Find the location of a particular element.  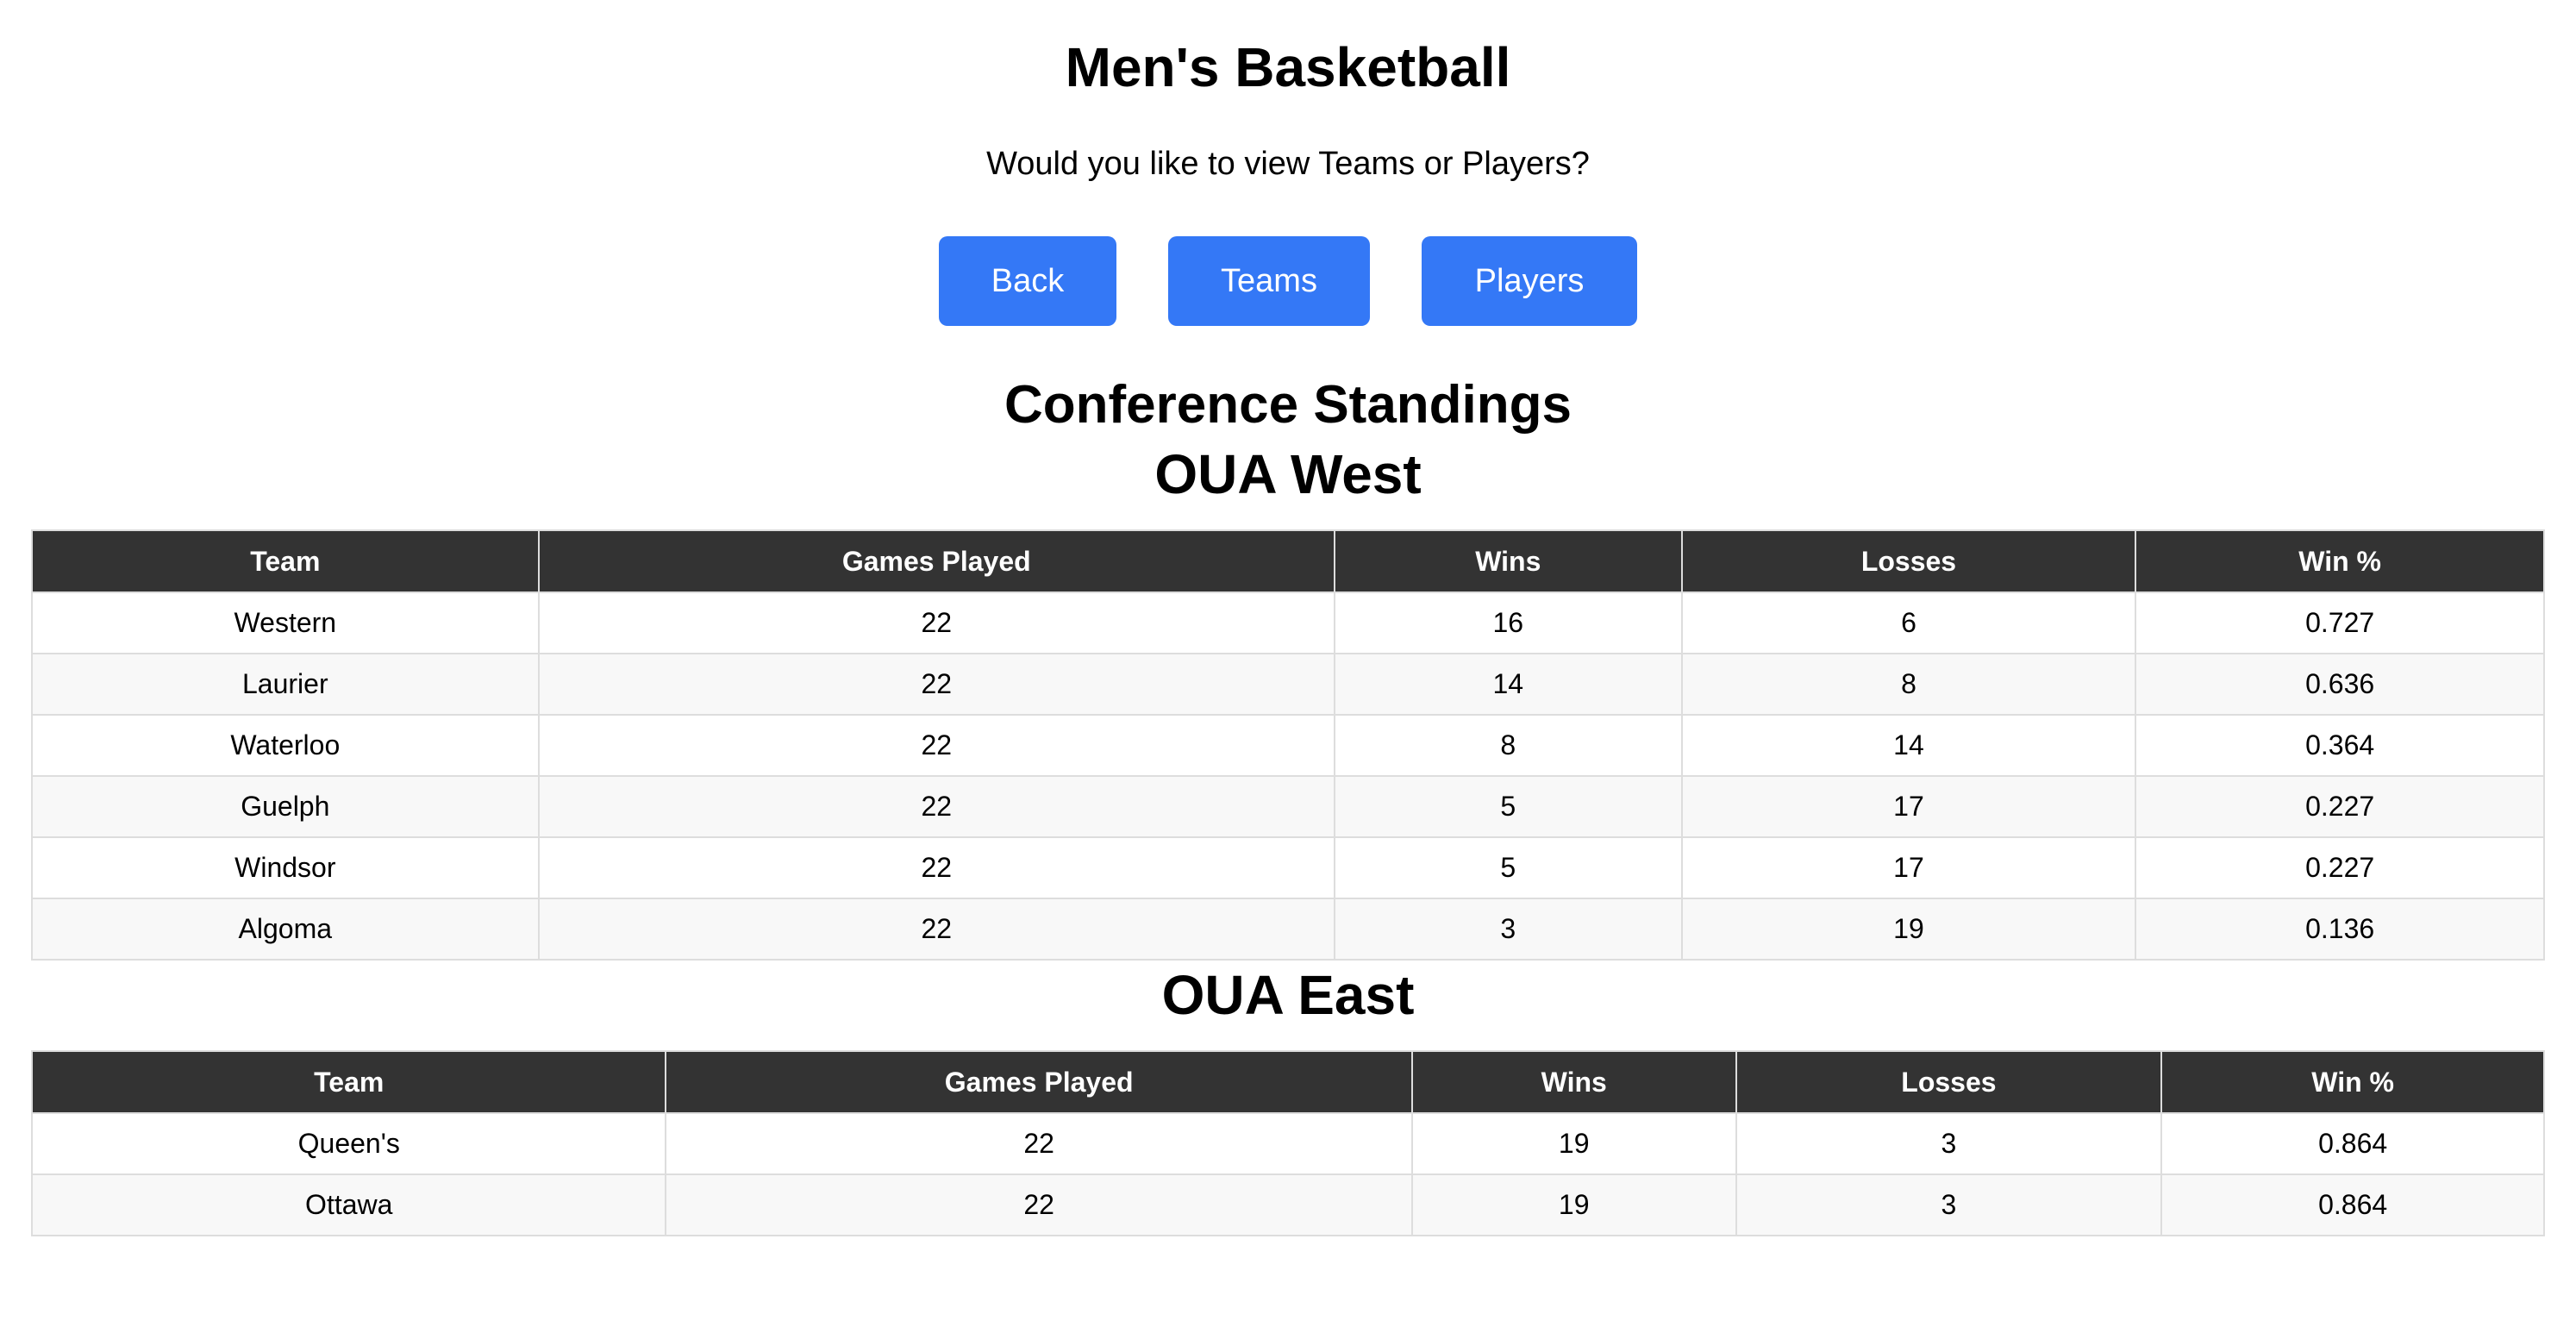

losses-cell: 14 is located at coordinates (1908, 746).